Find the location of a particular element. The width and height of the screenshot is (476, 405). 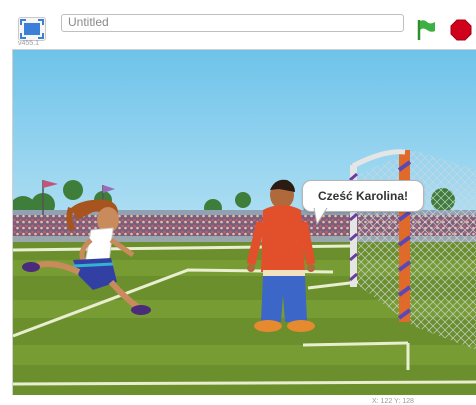

project-title-input: Untitled is located at coordinates (232, 23).